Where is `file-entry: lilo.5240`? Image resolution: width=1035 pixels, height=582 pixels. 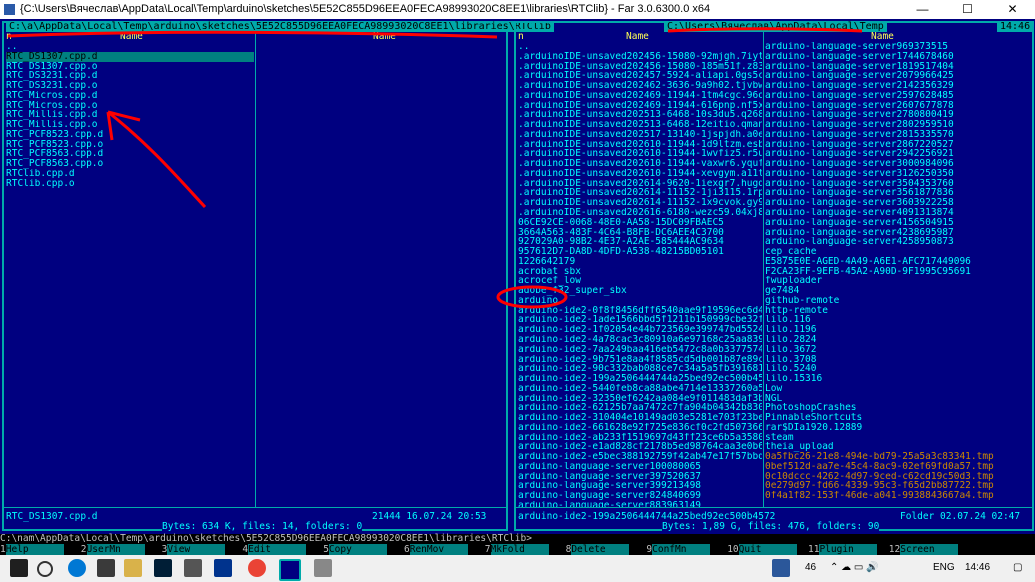
file-entry: lilo.5240 is located at coordinates (897, 369).